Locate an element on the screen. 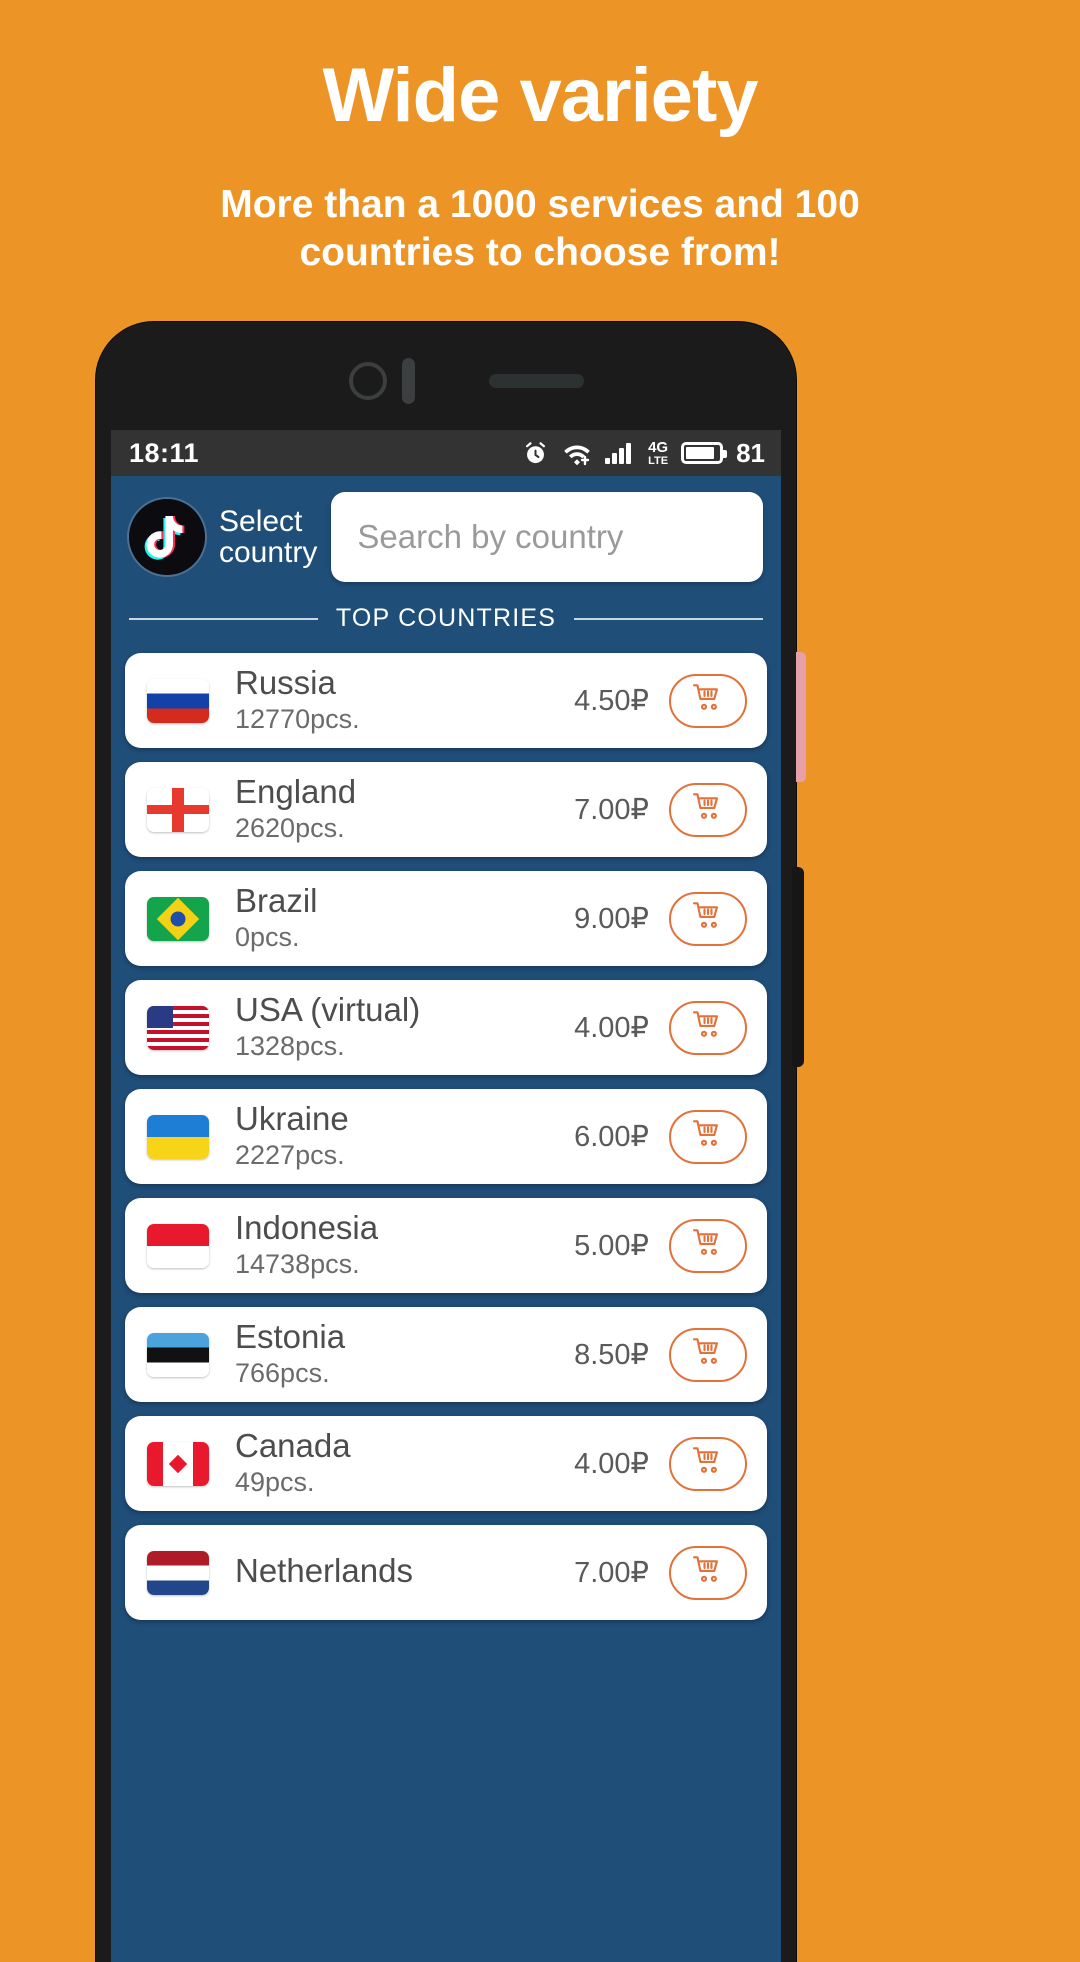 The height and width of the screenshot is (1962, 1080). divider-line-right is located at coordinates (669, 618).